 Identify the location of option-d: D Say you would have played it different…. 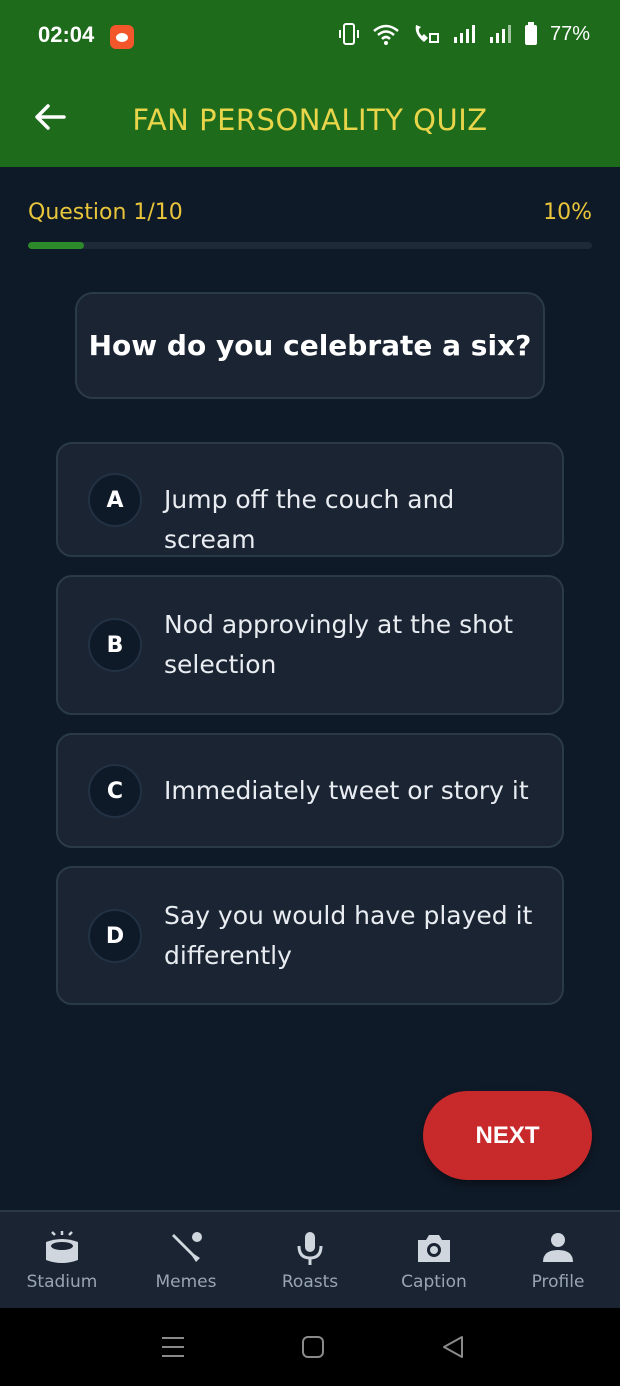
(310, 935).